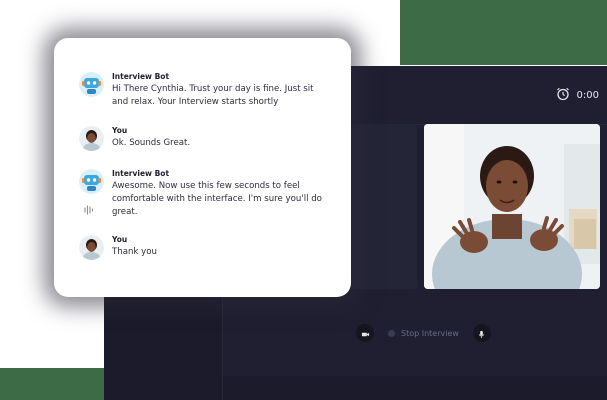 The image size is (607, 400). I want to click on chat-message: You Thank you, so click(118, 247).